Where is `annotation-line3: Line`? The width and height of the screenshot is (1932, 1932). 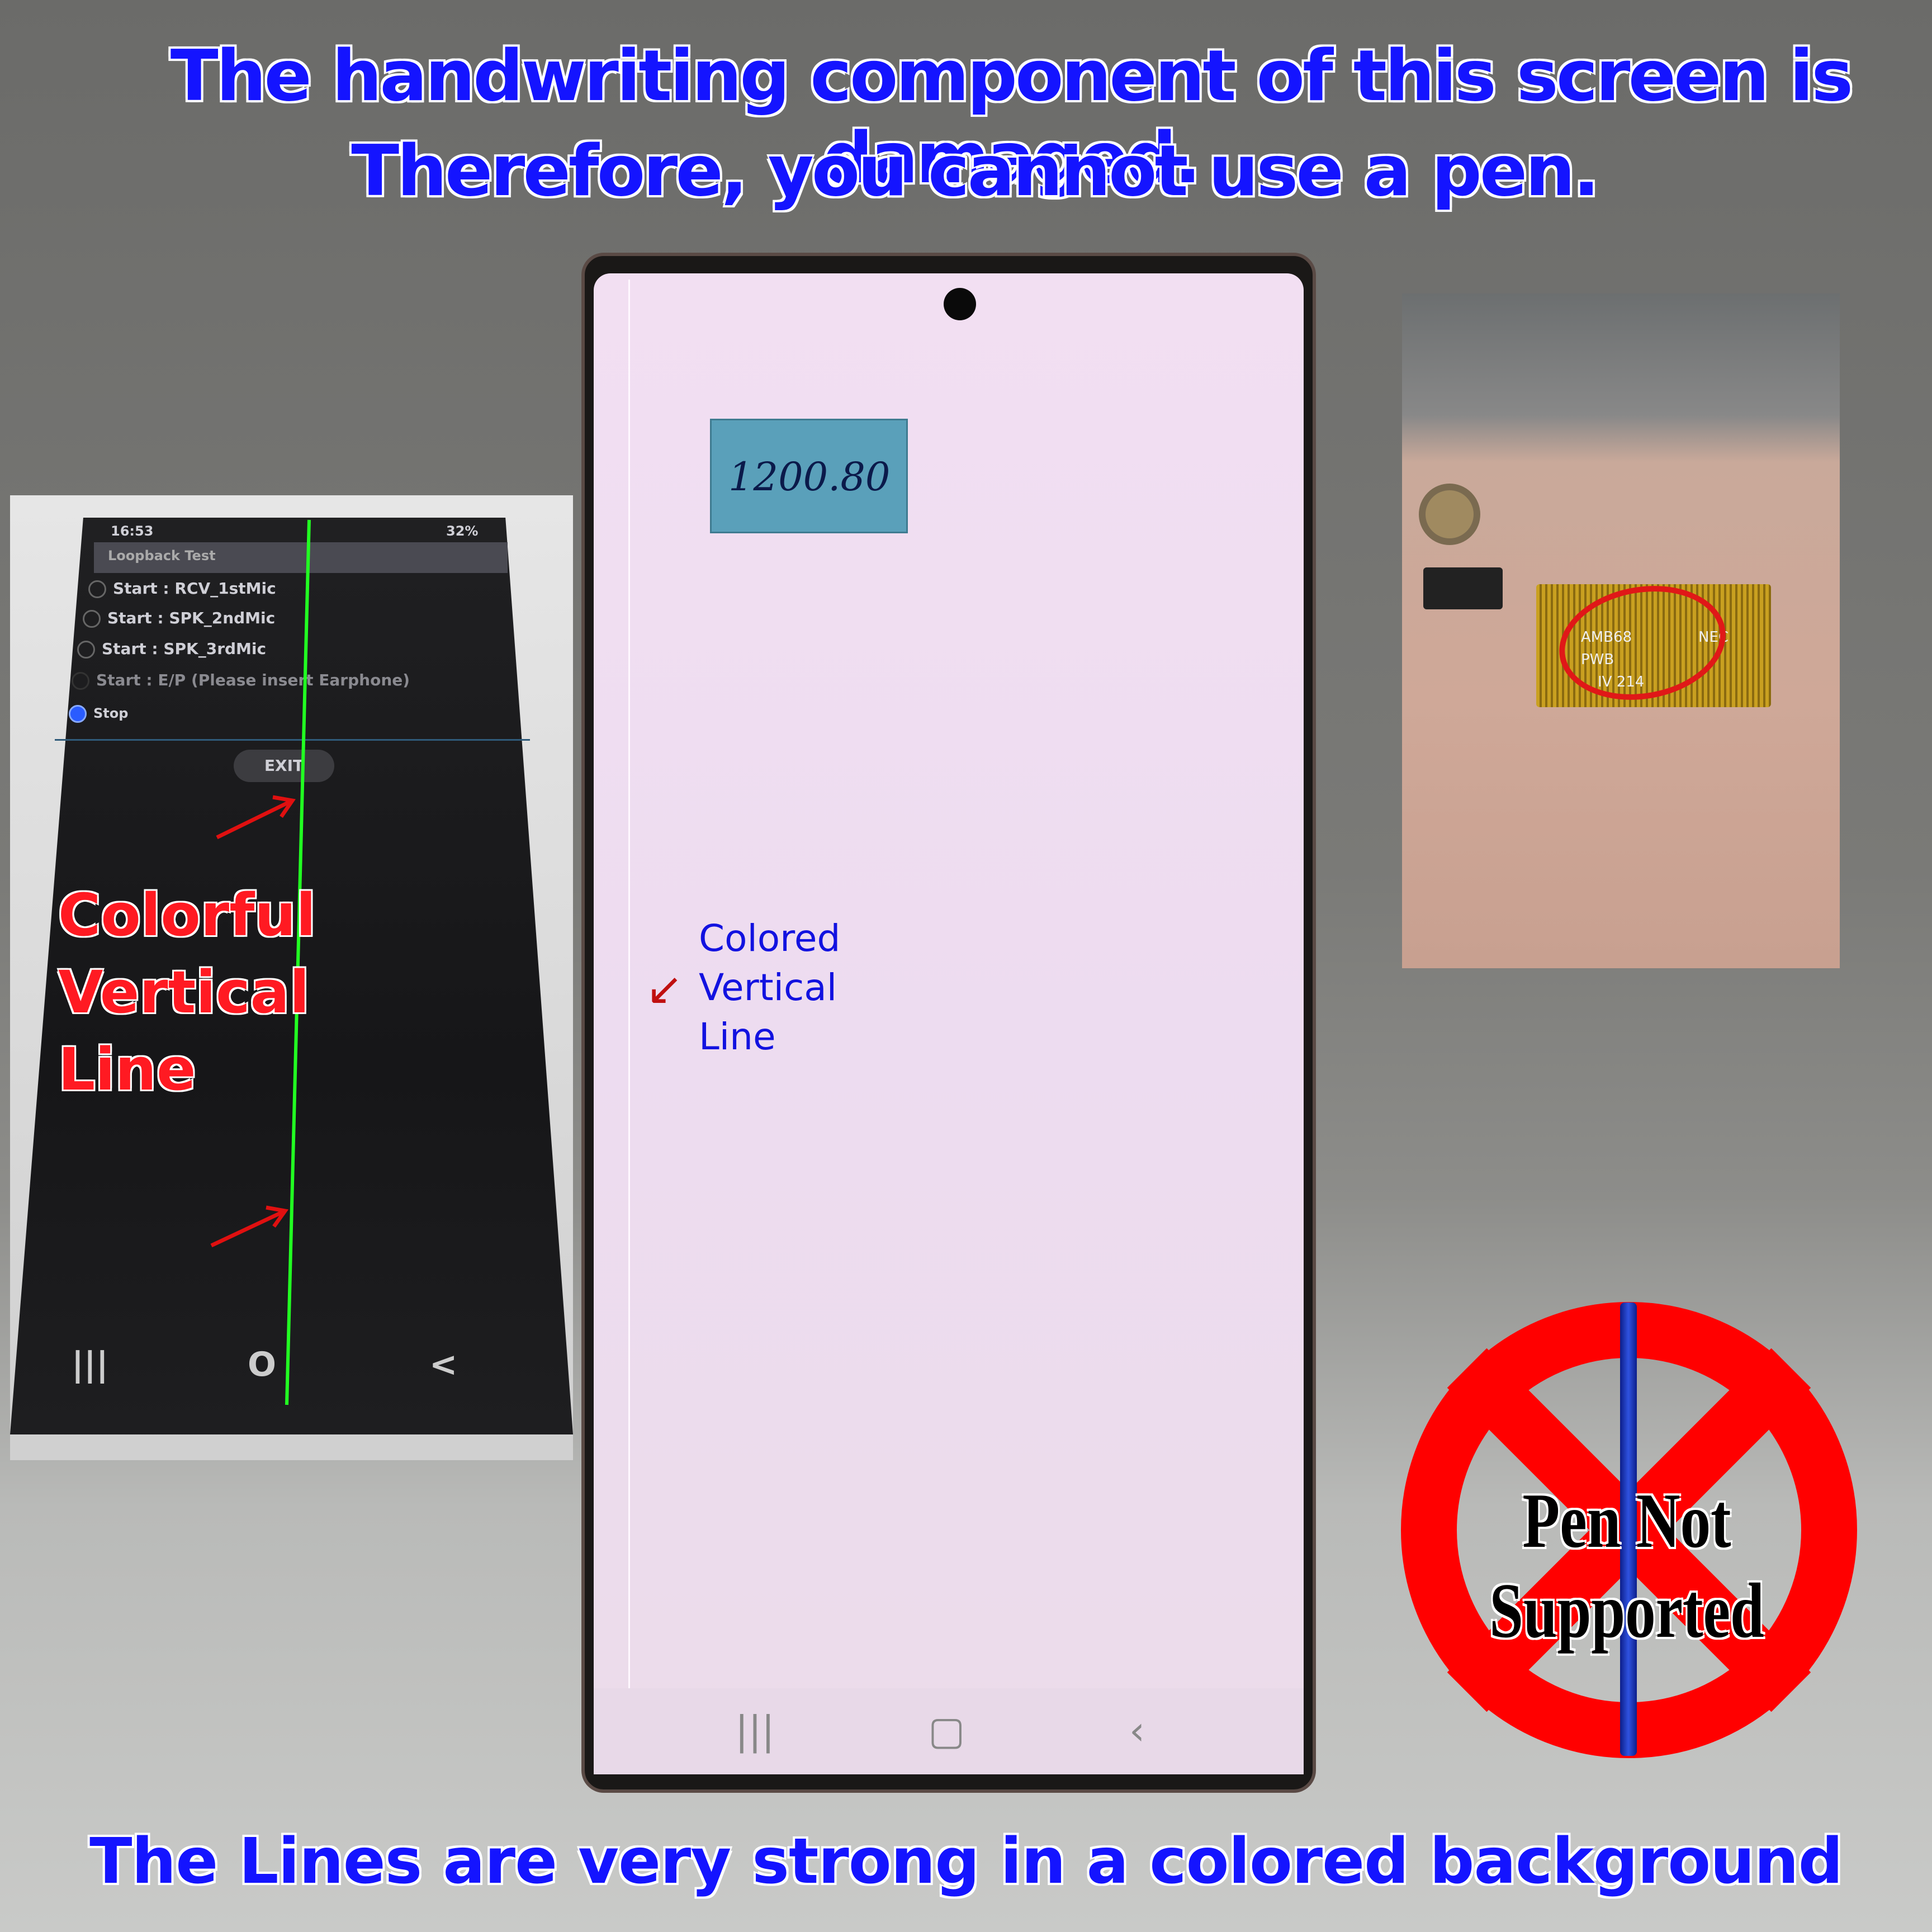 annotation-line3: Line is located at coordinates (738, 1036).